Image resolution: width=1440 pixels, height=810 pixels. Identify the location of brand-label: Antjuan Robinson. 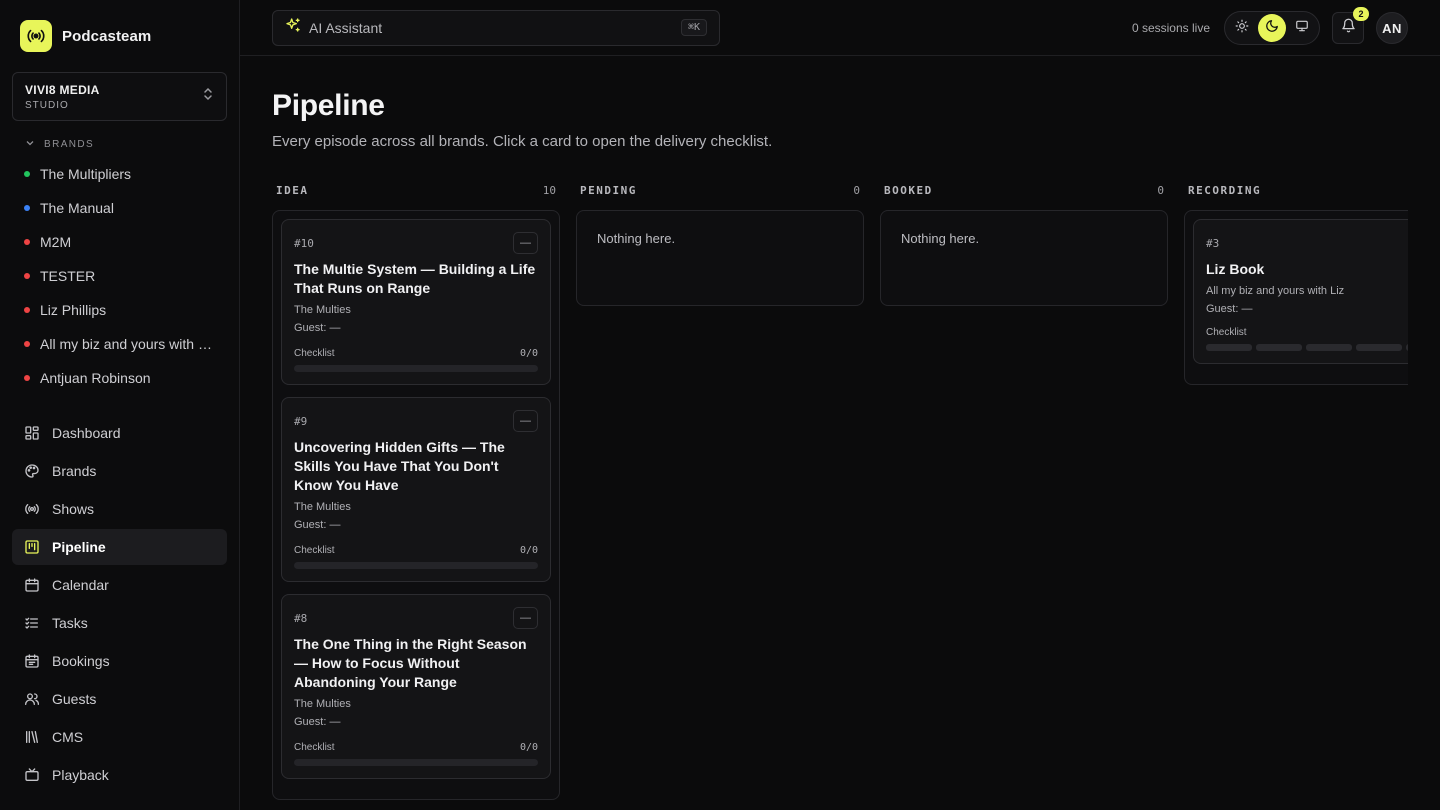
(95, 378).